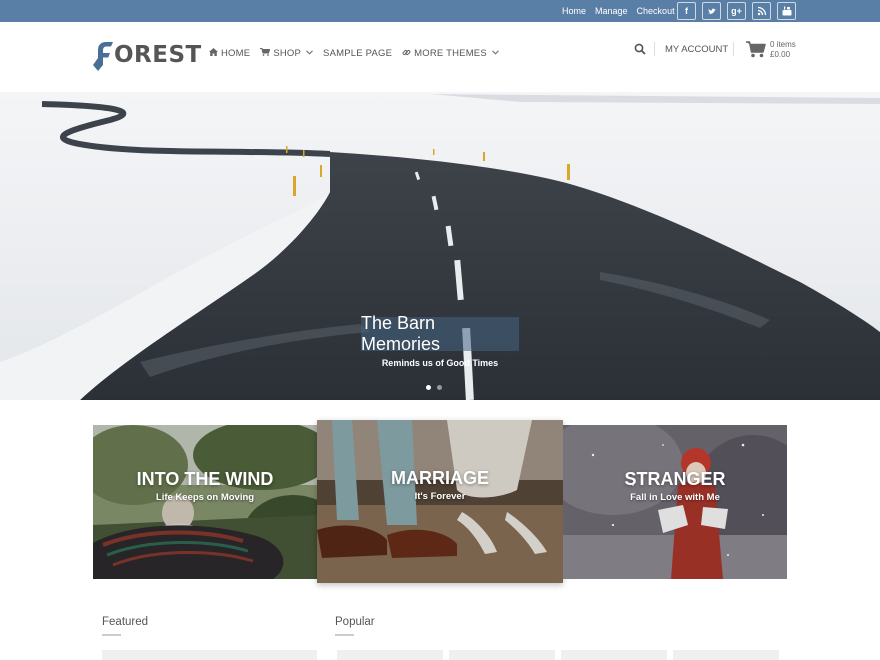 This screenshot has width=880, height=660. I want to click on feature-card-stranger: STRANGER Fall in Love with Me, so click(675, 502).